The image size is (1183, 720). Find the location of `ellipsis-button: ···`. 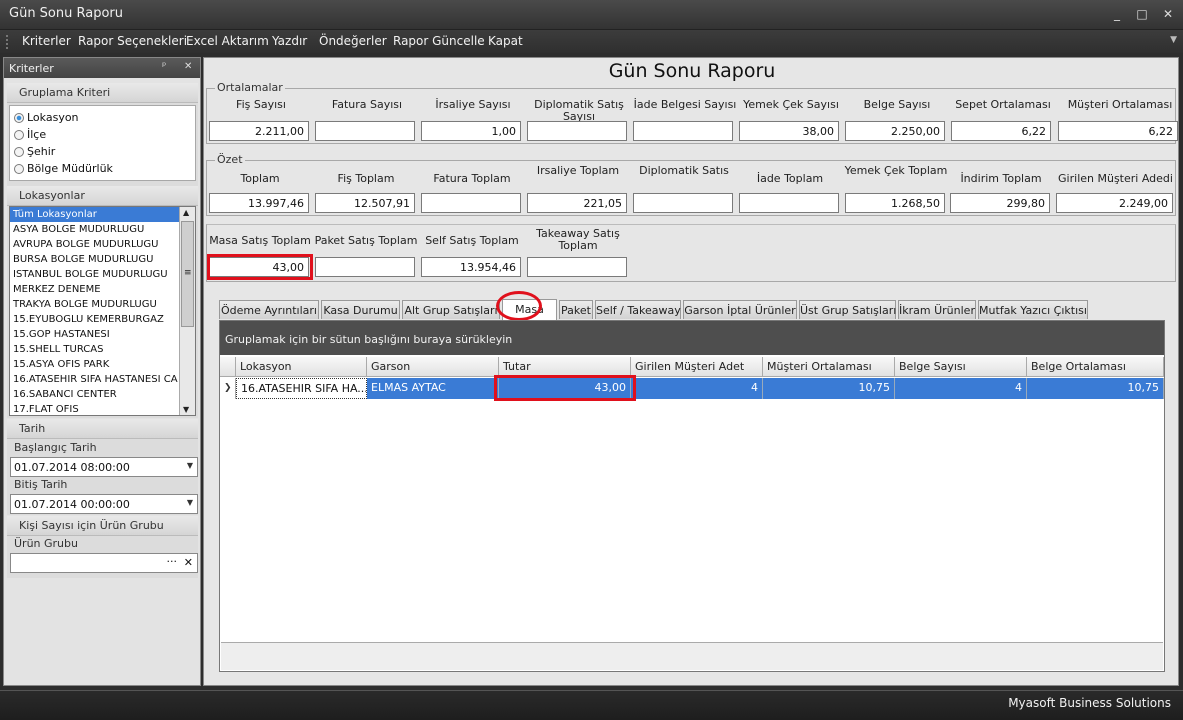

ellipsis-button: ··· is located at coordinates (172, 561).